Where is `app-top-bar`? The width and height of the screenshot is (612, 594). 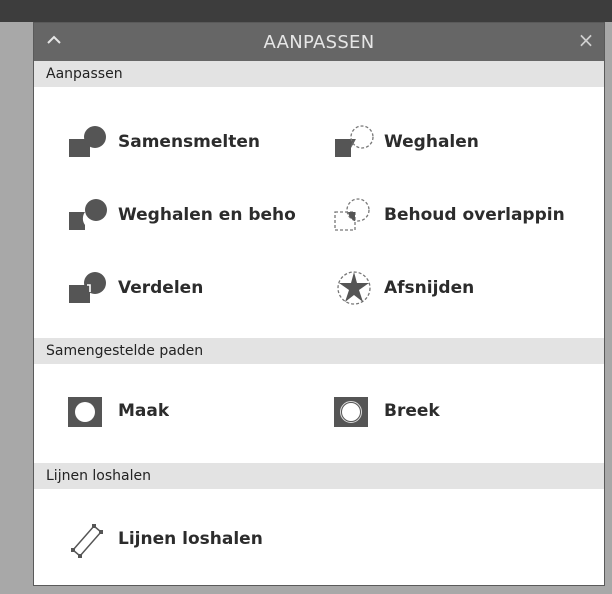
app-top-bar is located at coordinates (306, 11).